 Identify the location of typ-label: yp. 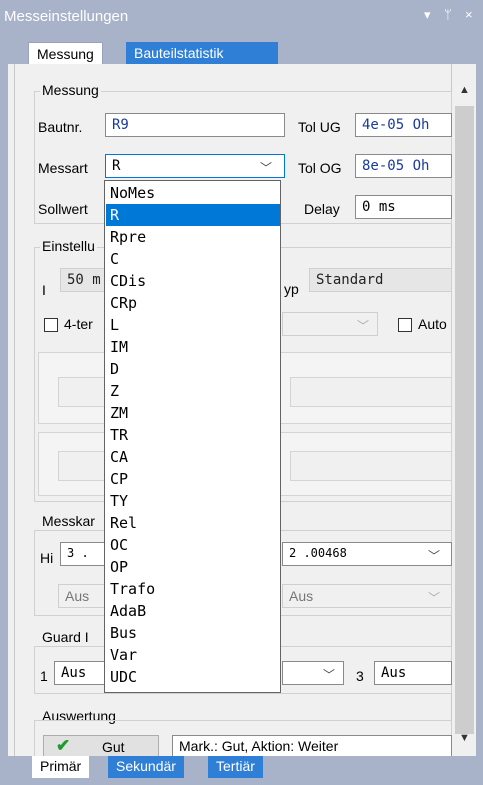
(291, 289).